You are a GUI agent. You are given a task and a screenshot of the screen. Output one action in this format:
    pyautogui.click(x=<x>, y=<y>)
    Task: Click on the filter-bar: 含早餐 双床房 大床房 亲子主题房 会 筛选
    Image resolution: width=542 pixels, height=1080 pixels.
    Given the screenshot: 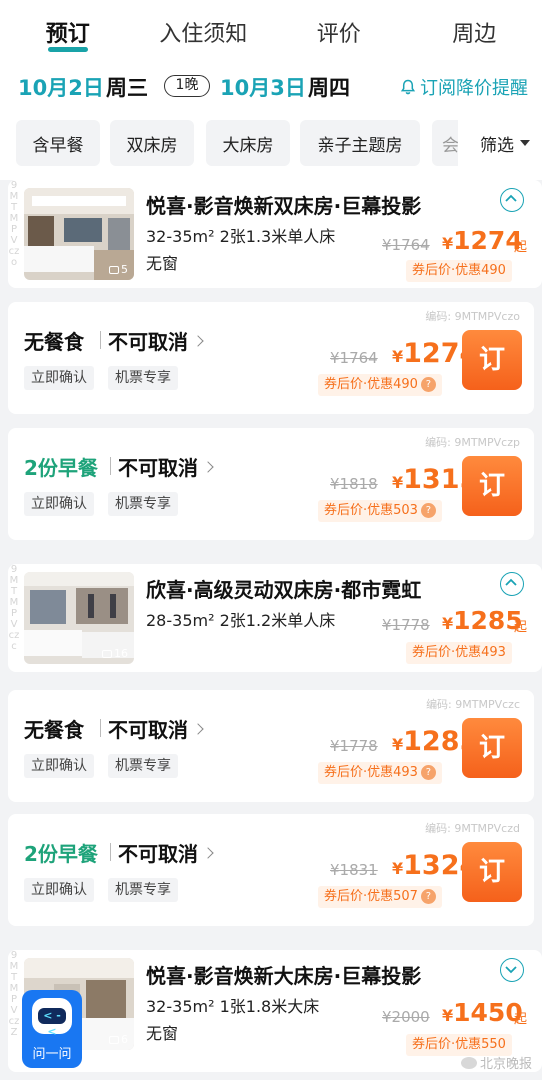 What is the action you would take?
    pyautogui.click(x=271, y=144)
    